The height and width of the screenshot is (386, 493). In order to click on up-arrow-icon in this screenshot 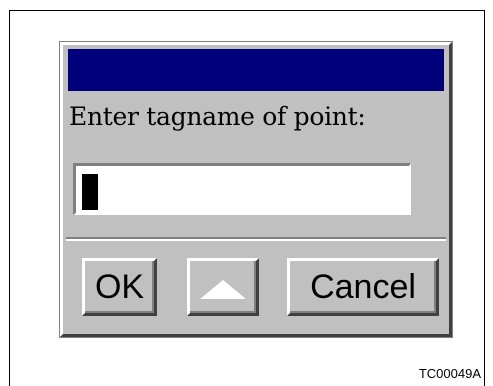, I will do `click(223, 289)`.